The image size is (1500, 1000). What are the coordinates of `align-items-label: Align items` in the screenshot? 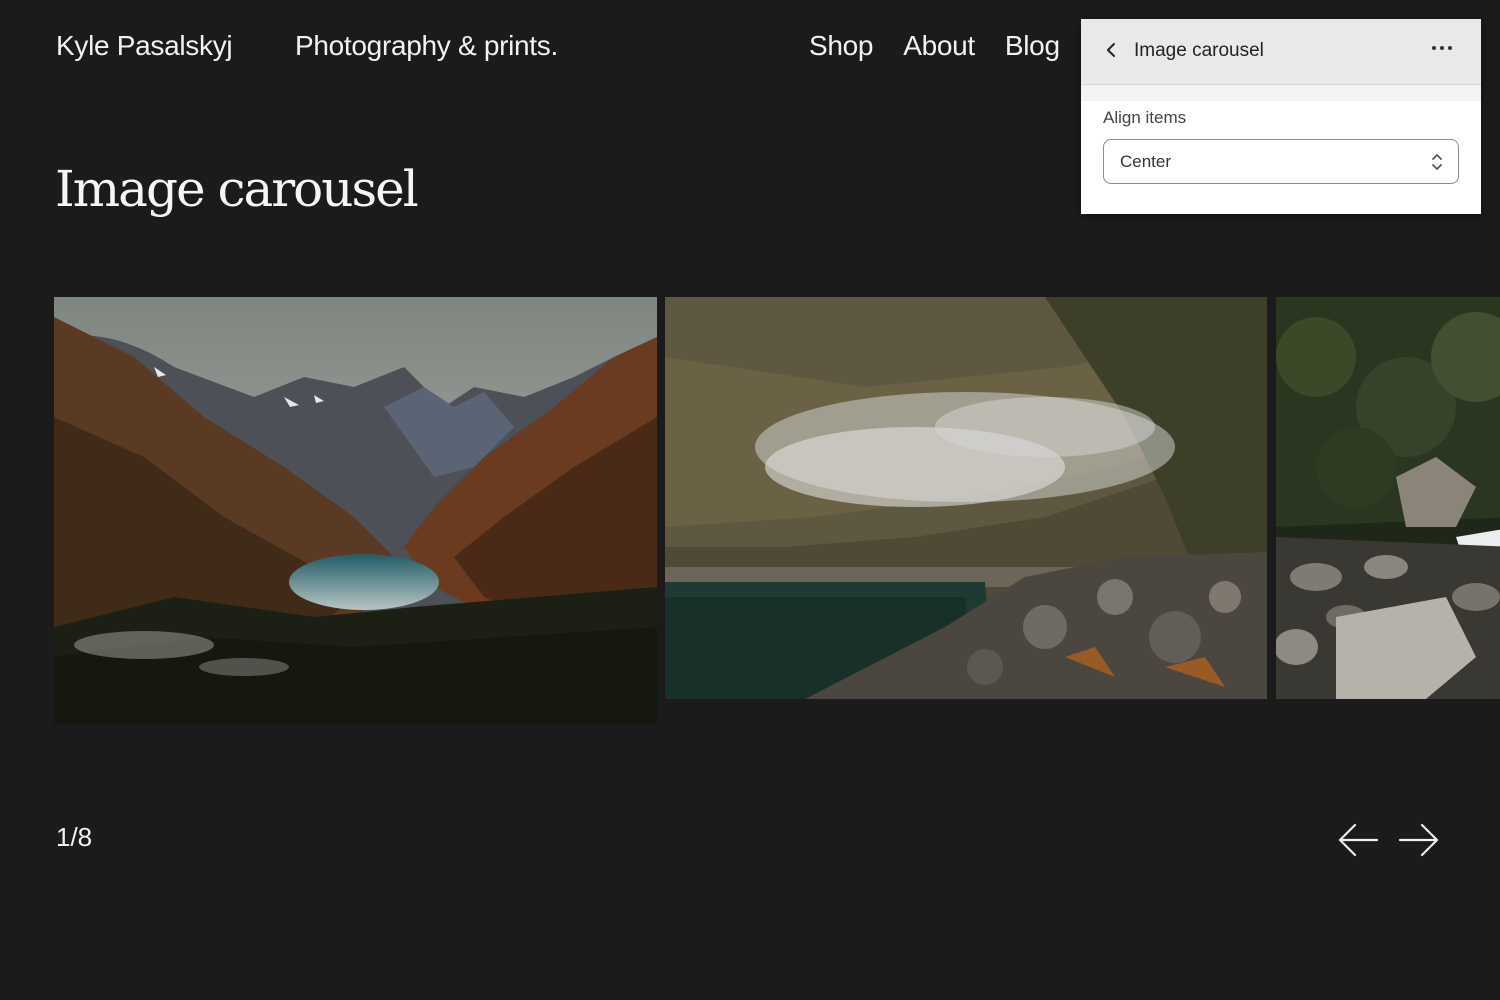 It's located at (1145, 117).